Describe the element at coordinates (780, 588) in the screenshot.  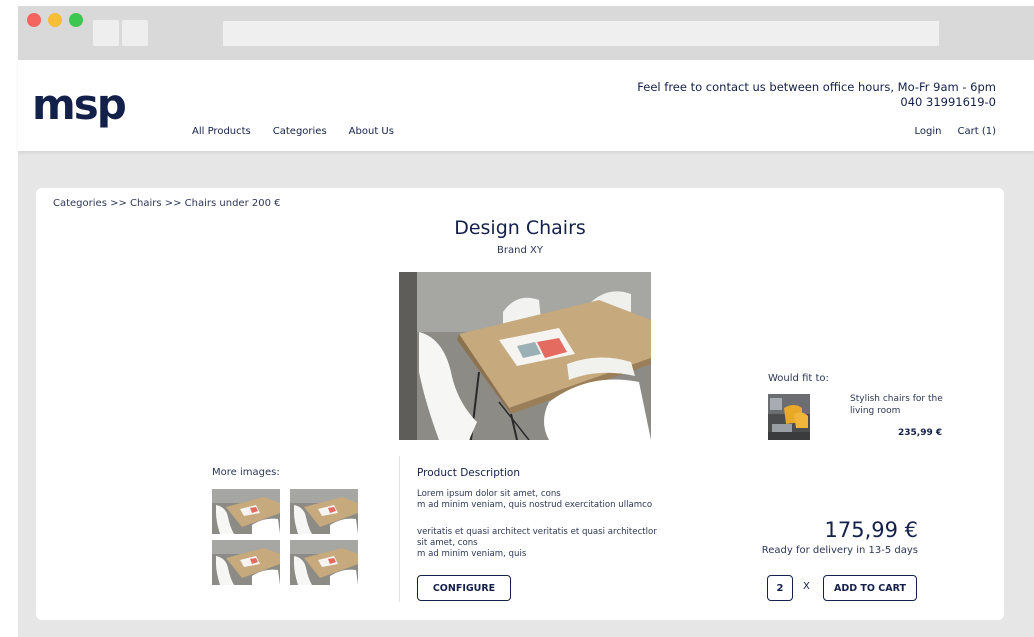
I see `quantity-input` at that location.